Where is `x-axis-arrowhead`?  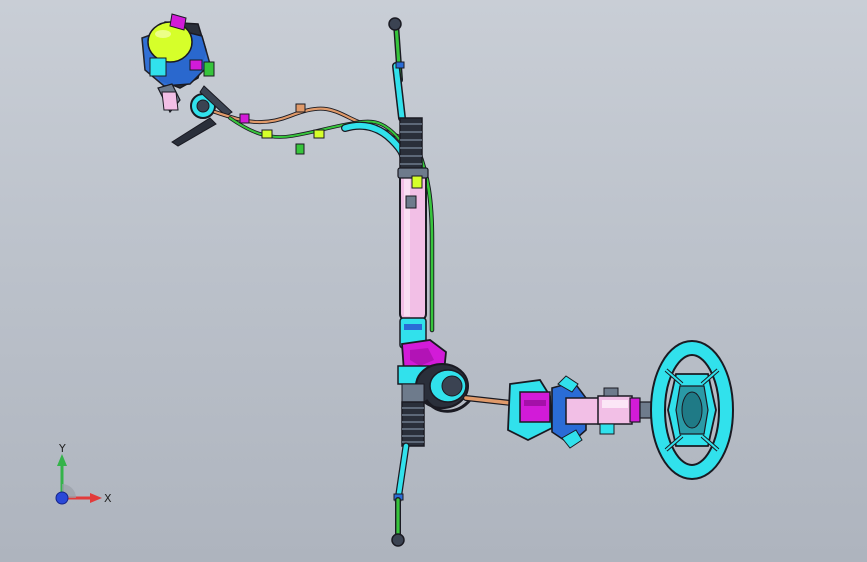
x-axis-arrowhead is located at coordinates (96, 498).